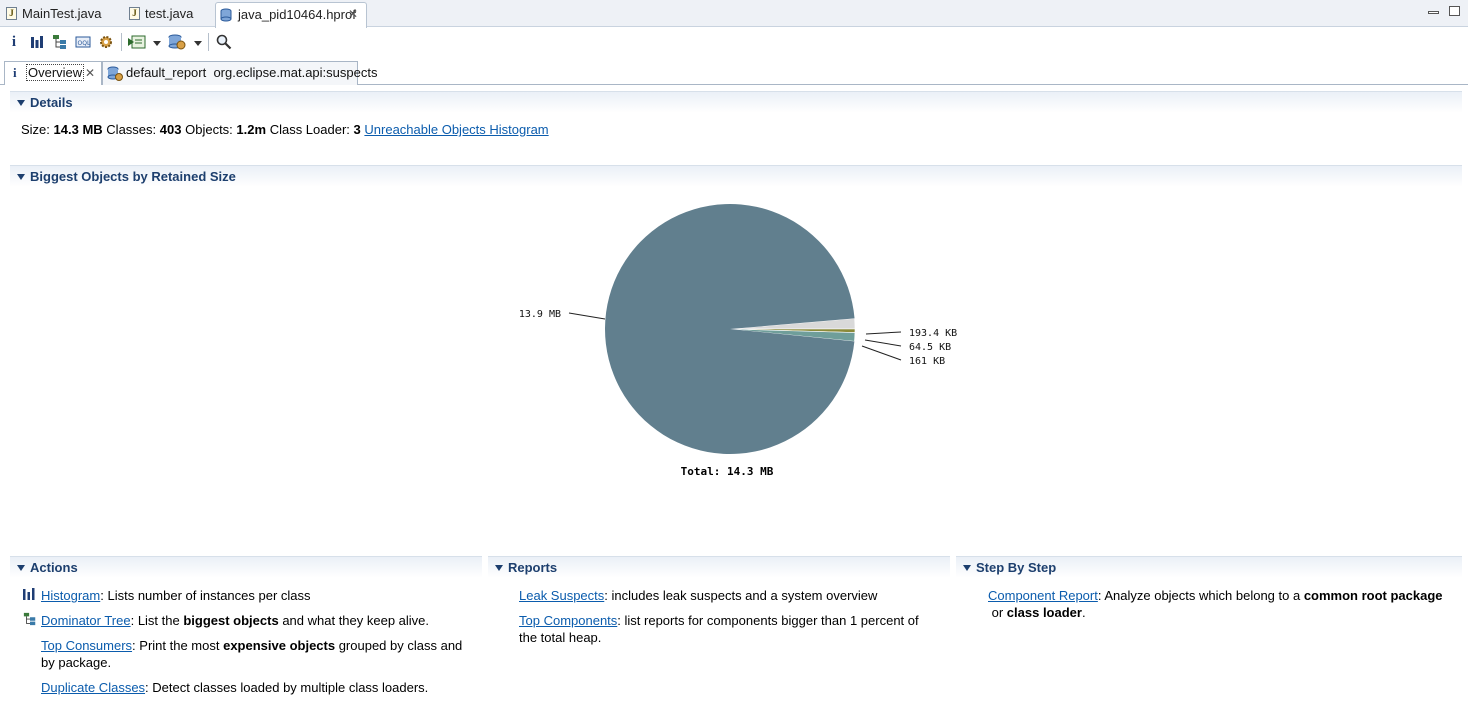 Image resolution: width=1468 pixels, height=707 pixels. What do you see at coordinates (170, 129) in the screenshot?
I see `classes-value: 403` at bounding box center [170, 129].